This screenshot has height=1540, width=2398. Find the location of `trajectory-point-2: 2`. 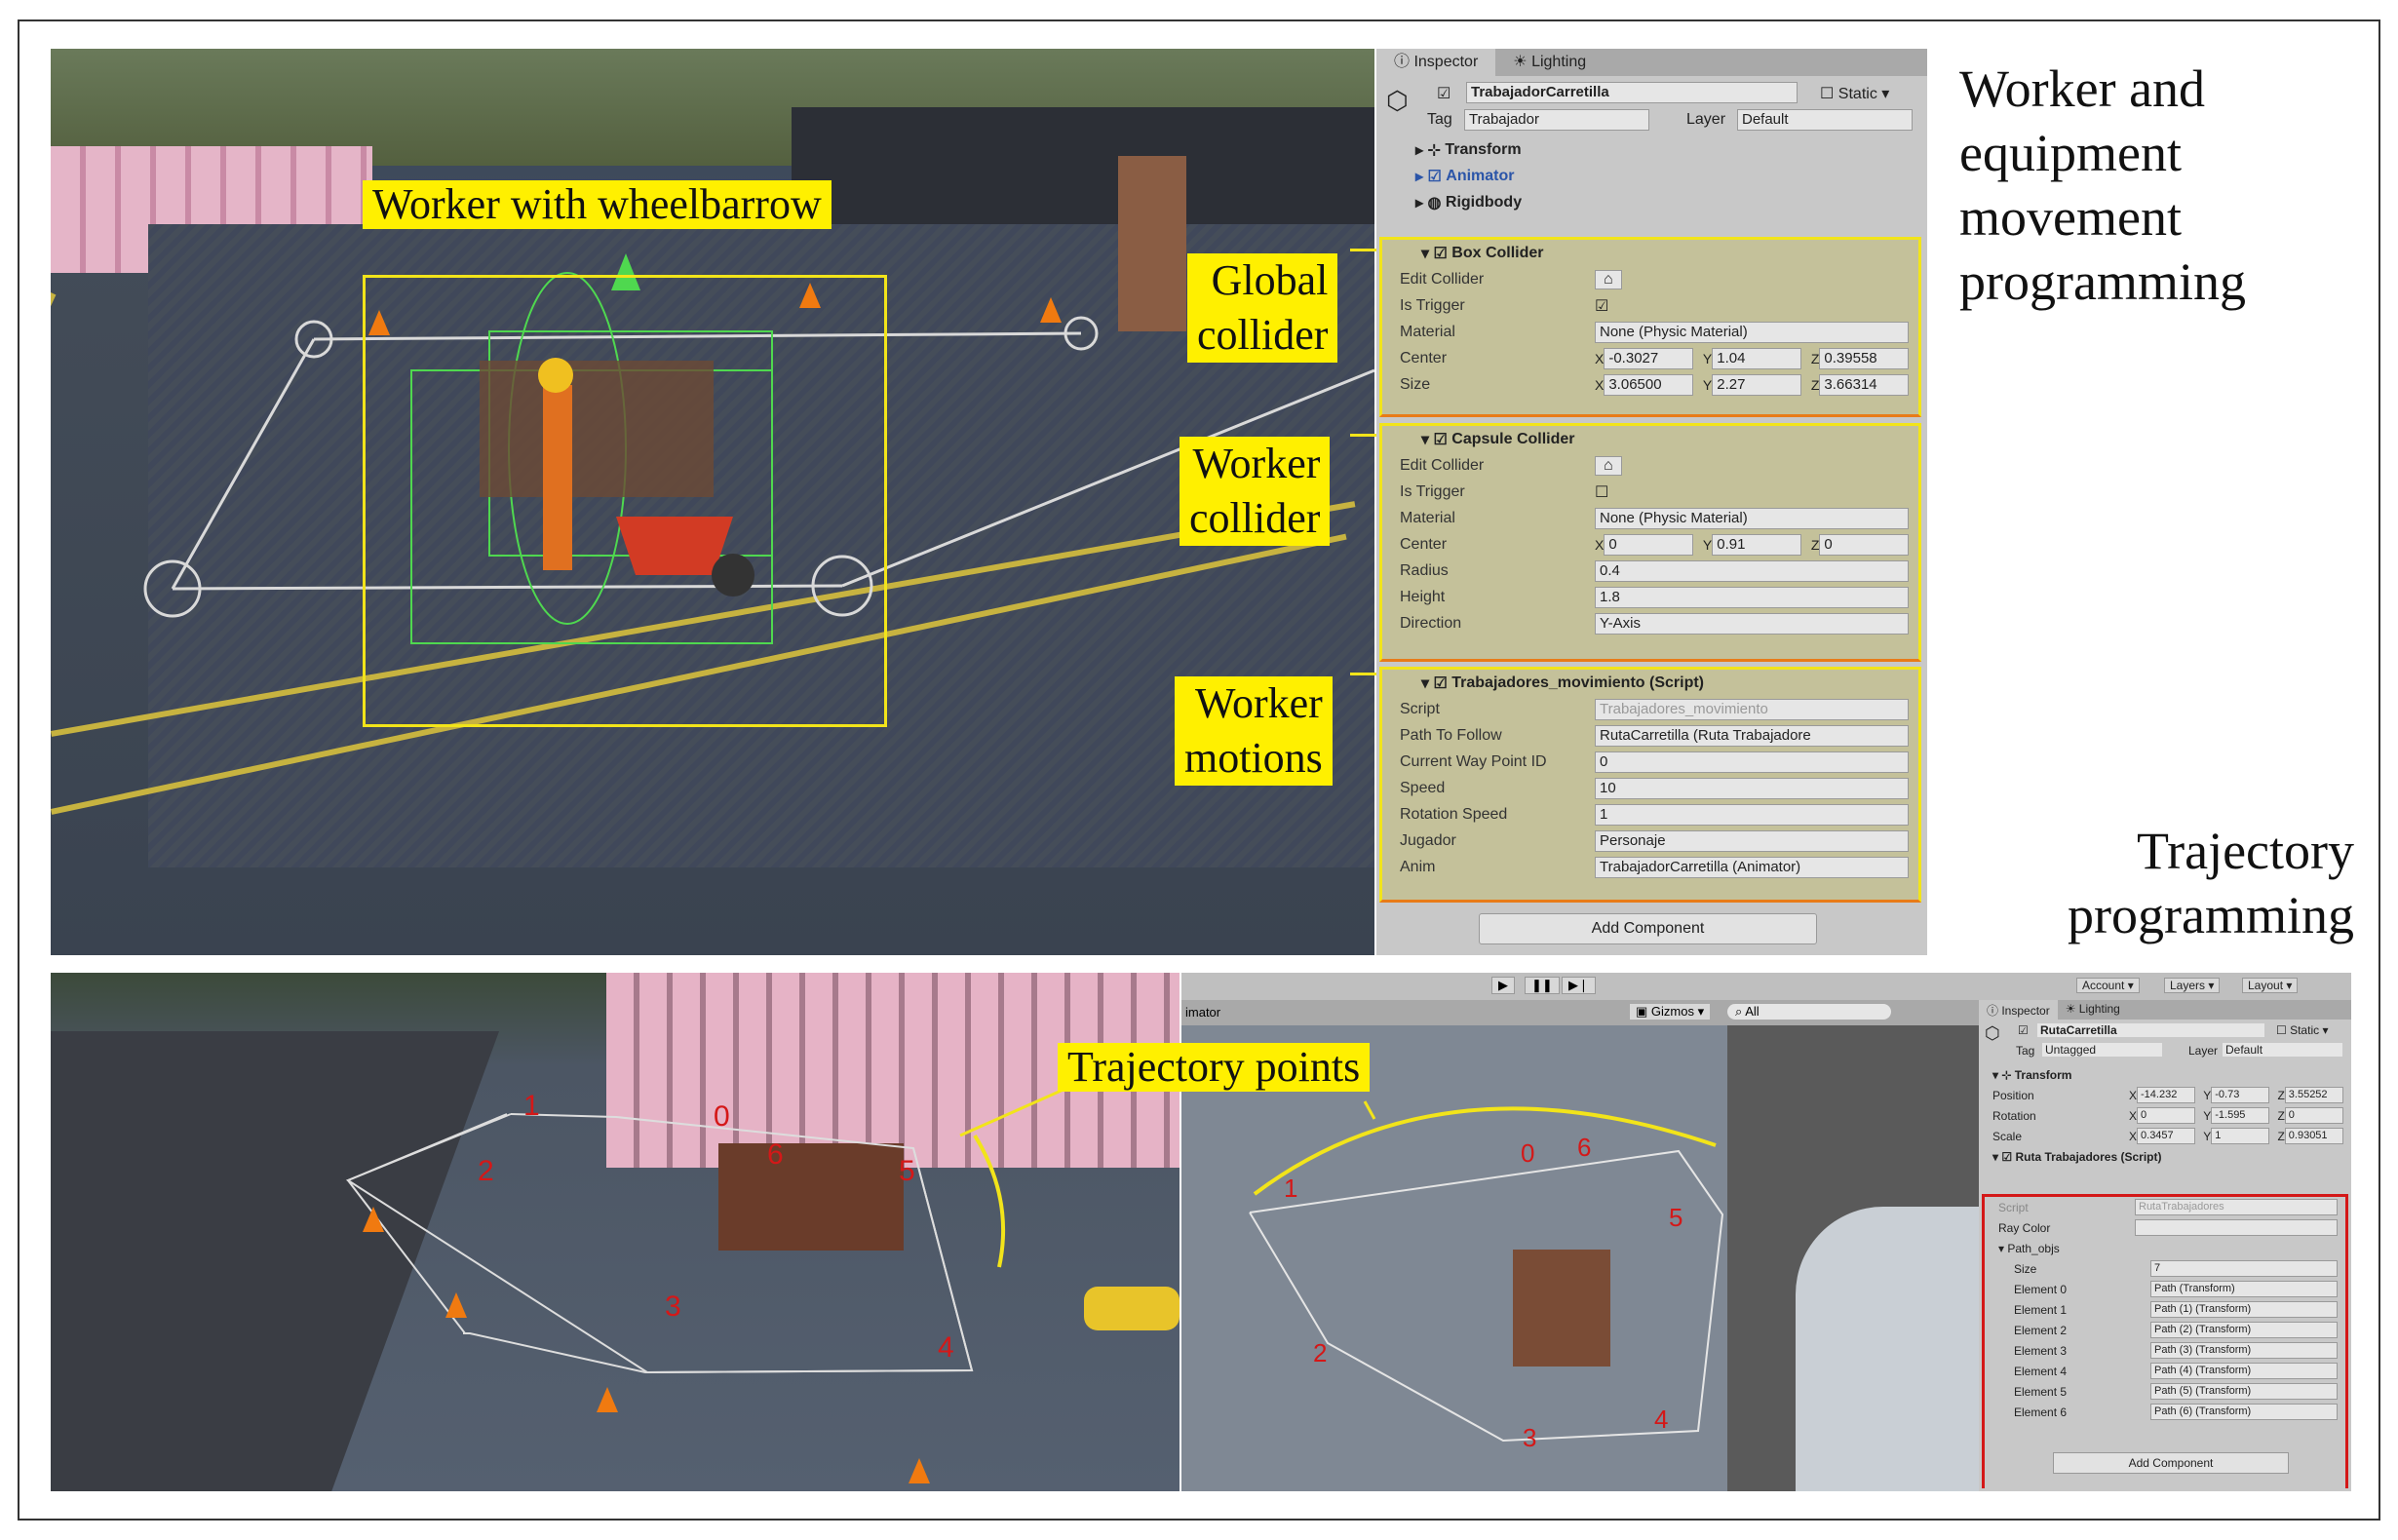

trajectory-point-2: 2 is located at coordinates (1321, 1352).